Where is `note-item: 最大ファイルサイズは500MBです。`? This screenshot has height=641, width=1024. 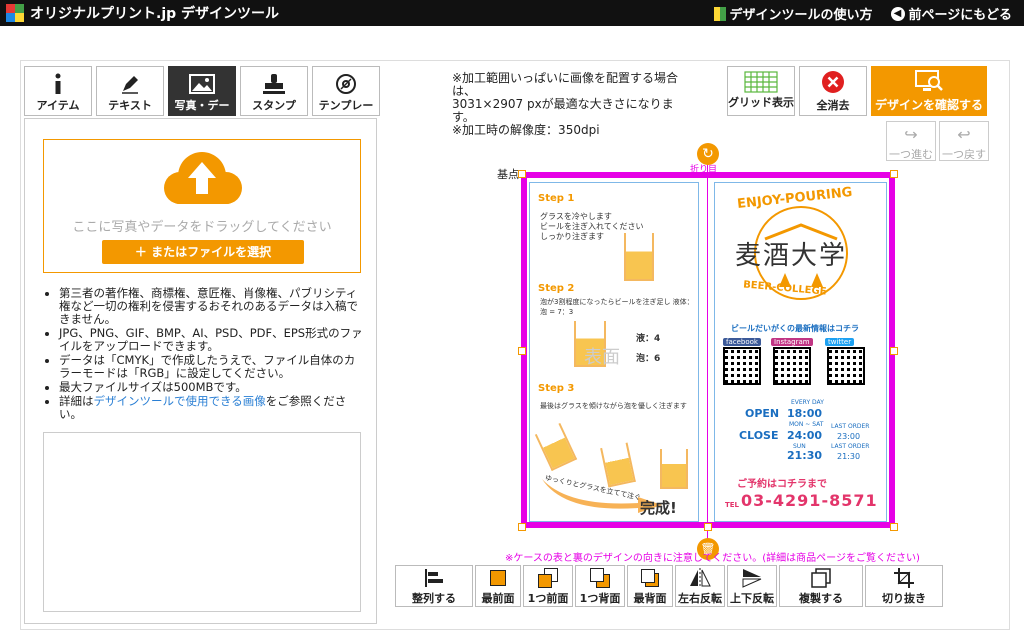 note-item: 最大ファイルサイズは500MBです。 is located at coordinates (211, 387).